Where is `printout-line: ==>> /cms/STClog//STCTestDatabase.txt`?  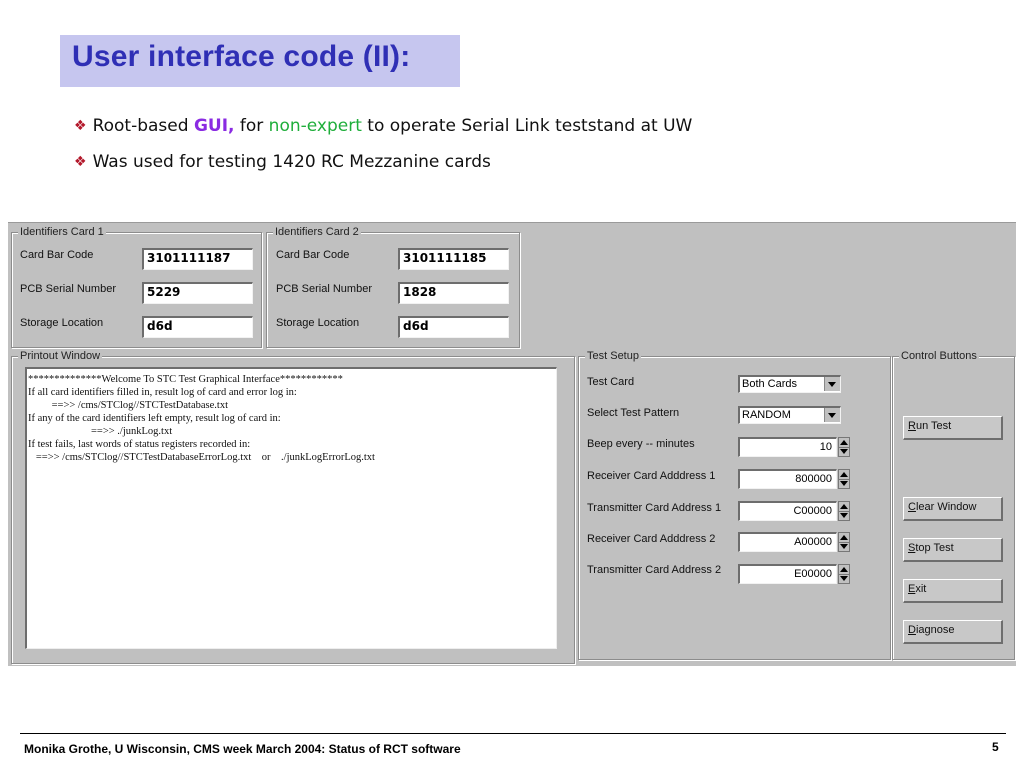 printout-line: ==>> /cms/STClog//STCTestDatabase.txt is located at coordinates (128, 405).